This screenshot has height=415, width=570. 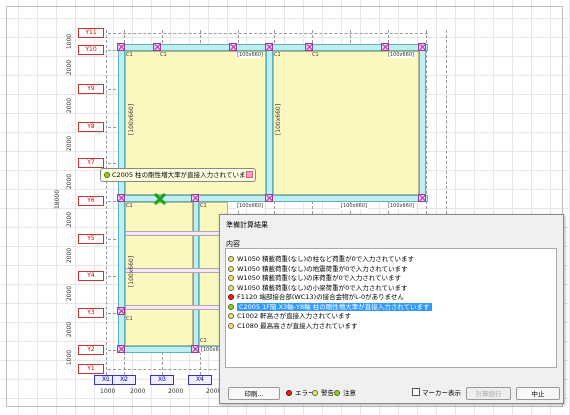 What do you see at coordinates (91, 239) in the screenshot?
I see `y-axis-label: Y5` at bounding box center [91, 239].